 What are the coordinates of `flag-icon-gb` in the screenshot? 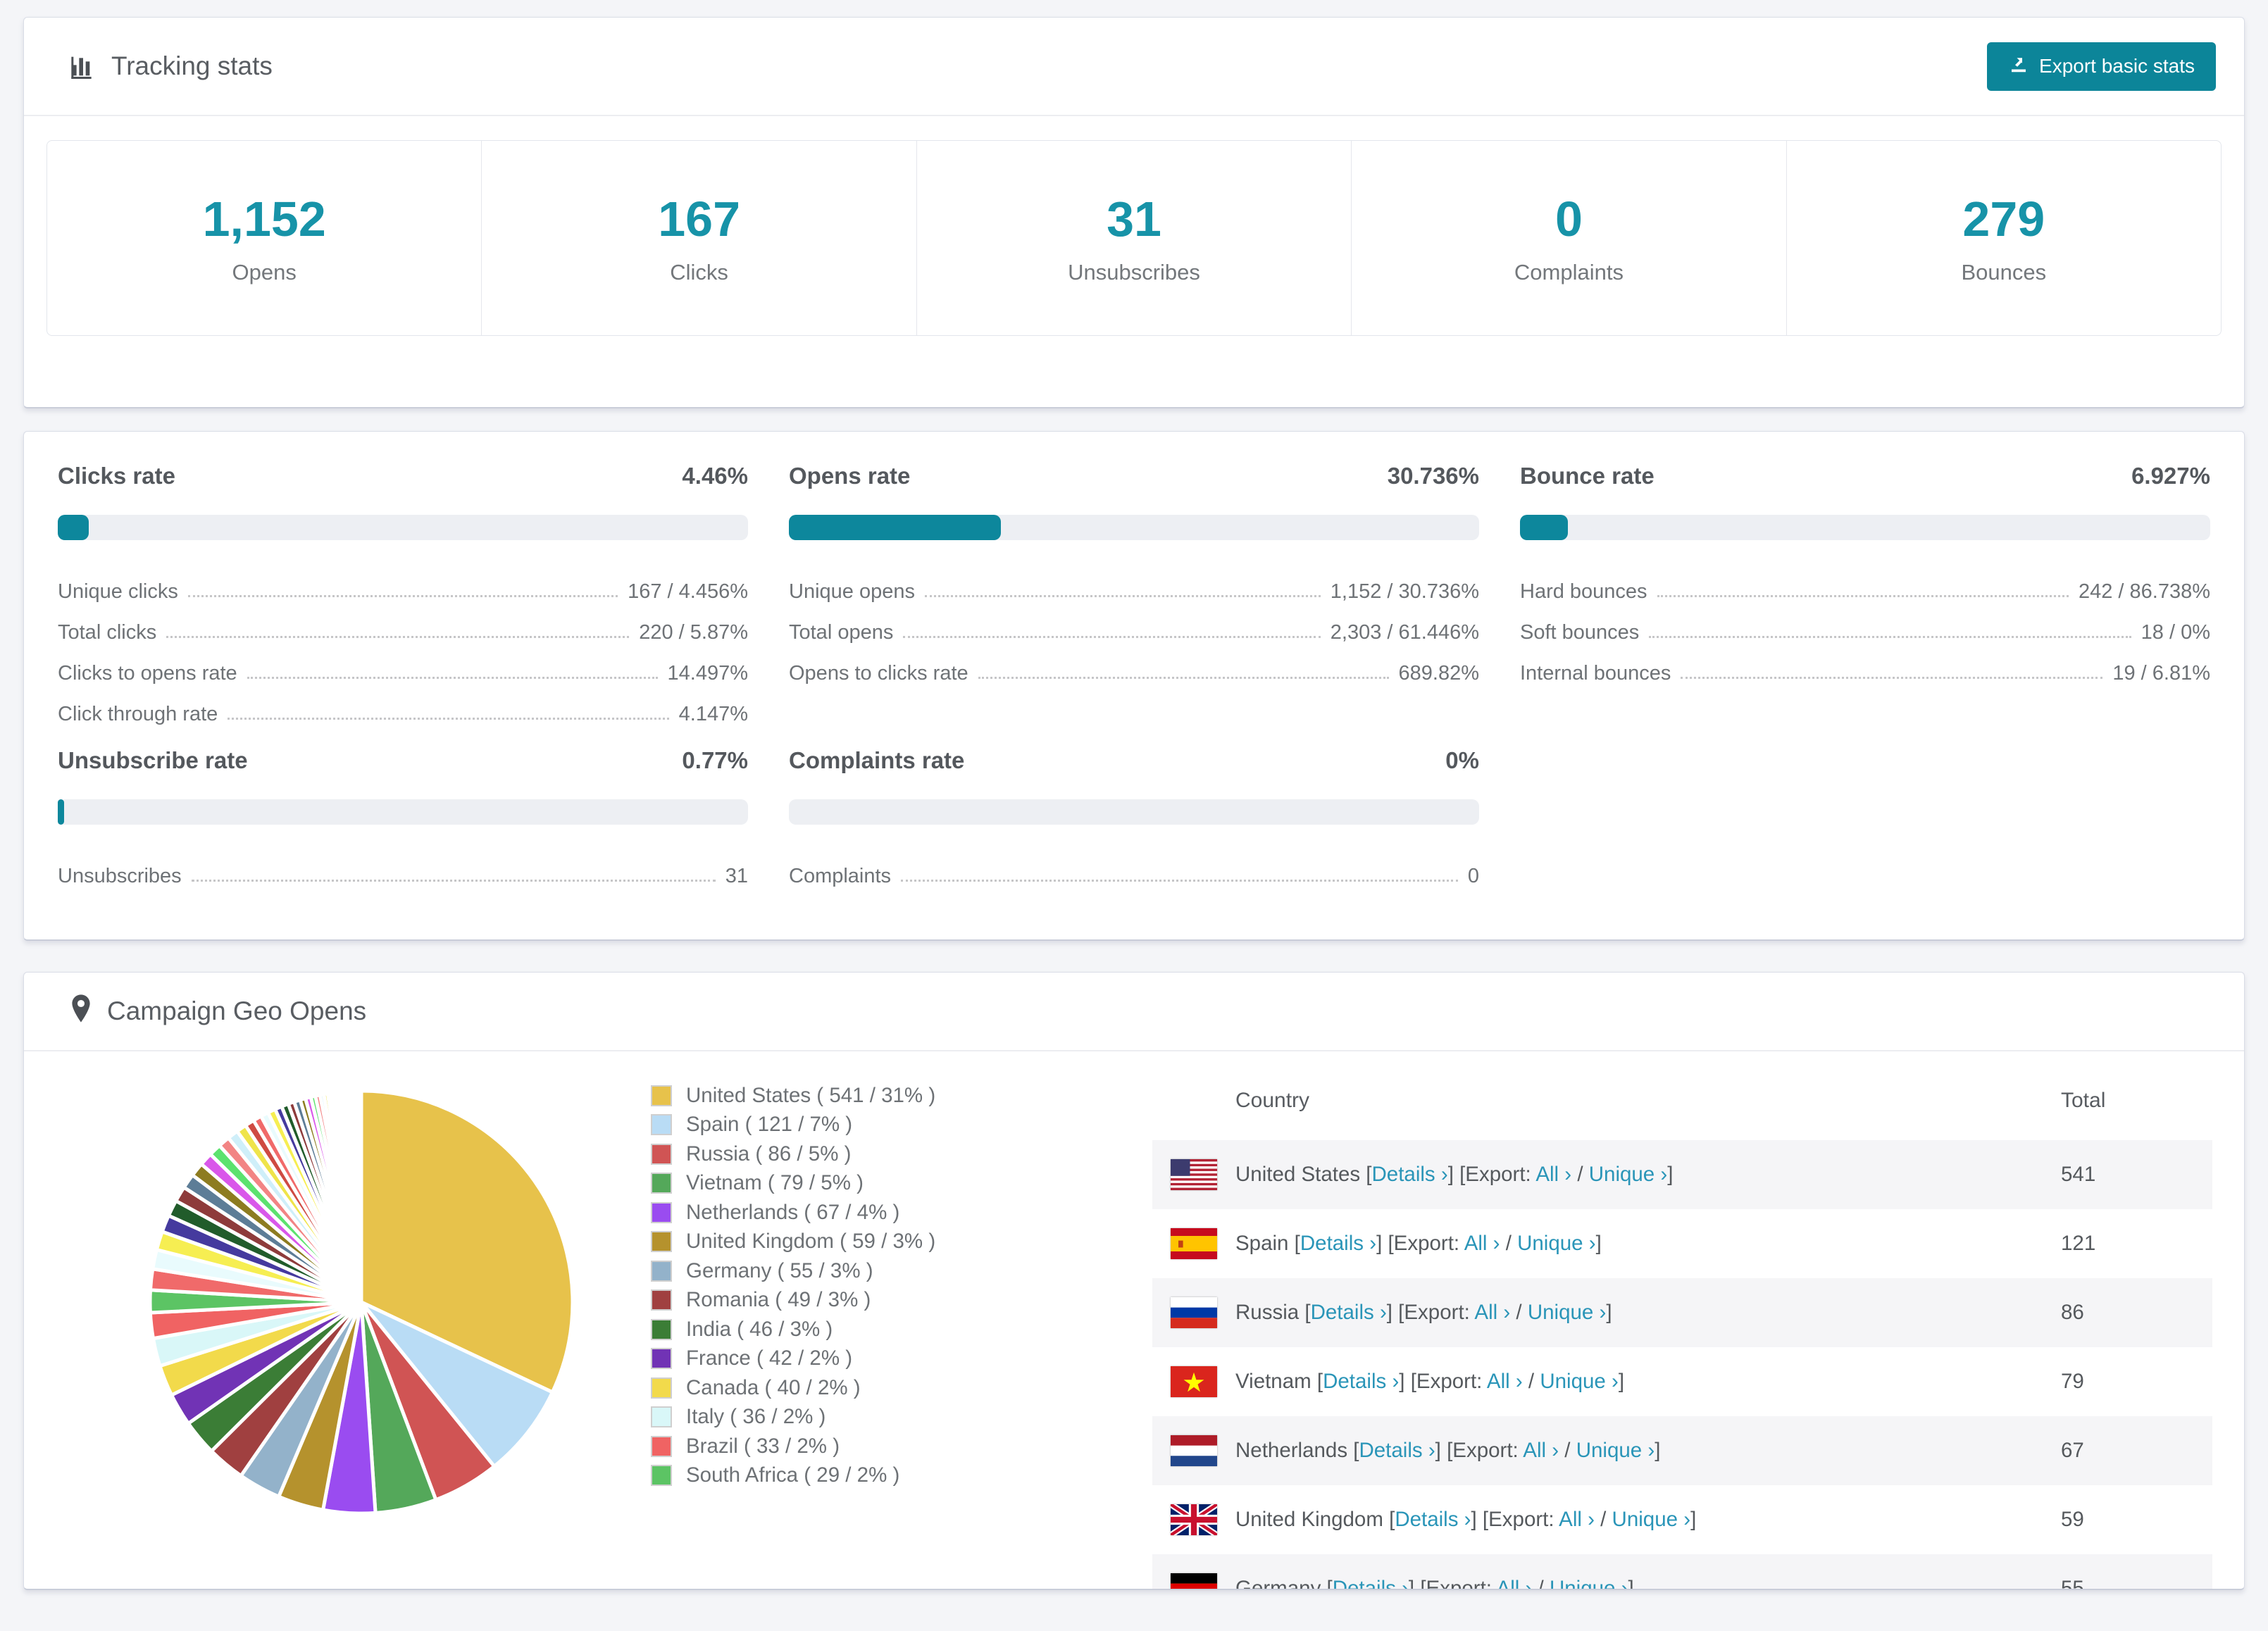 It's located at (1194, 1519).